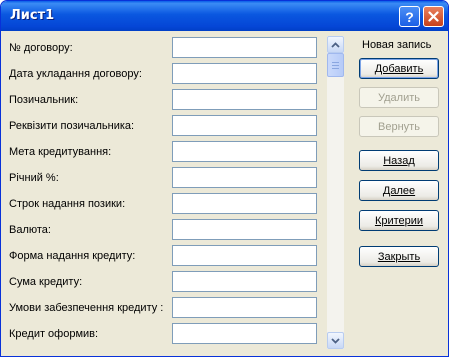  Describe the element at coordinates (399, 68) in the screenshot. I see `add-button: Добавить` at that location.